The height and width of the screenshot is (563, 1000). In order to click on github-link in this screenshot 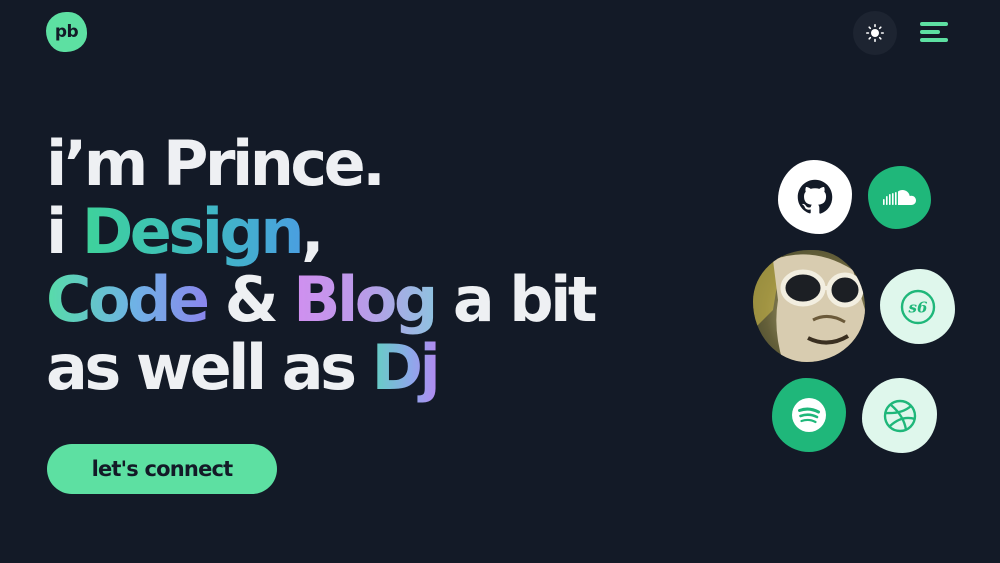, I will do `click(815, 197)`.